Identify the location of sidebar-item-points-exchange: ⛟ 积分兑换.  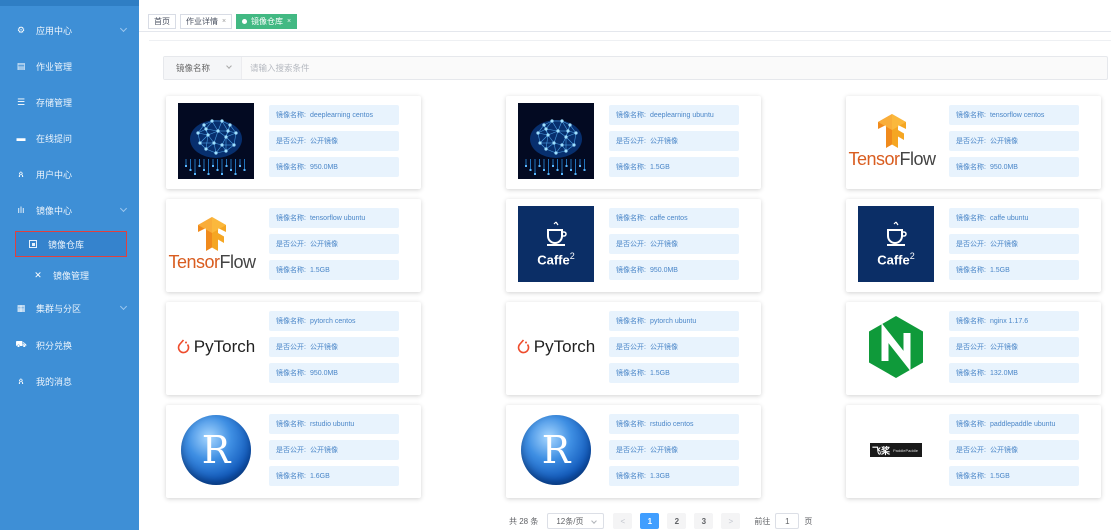
(69, 345).